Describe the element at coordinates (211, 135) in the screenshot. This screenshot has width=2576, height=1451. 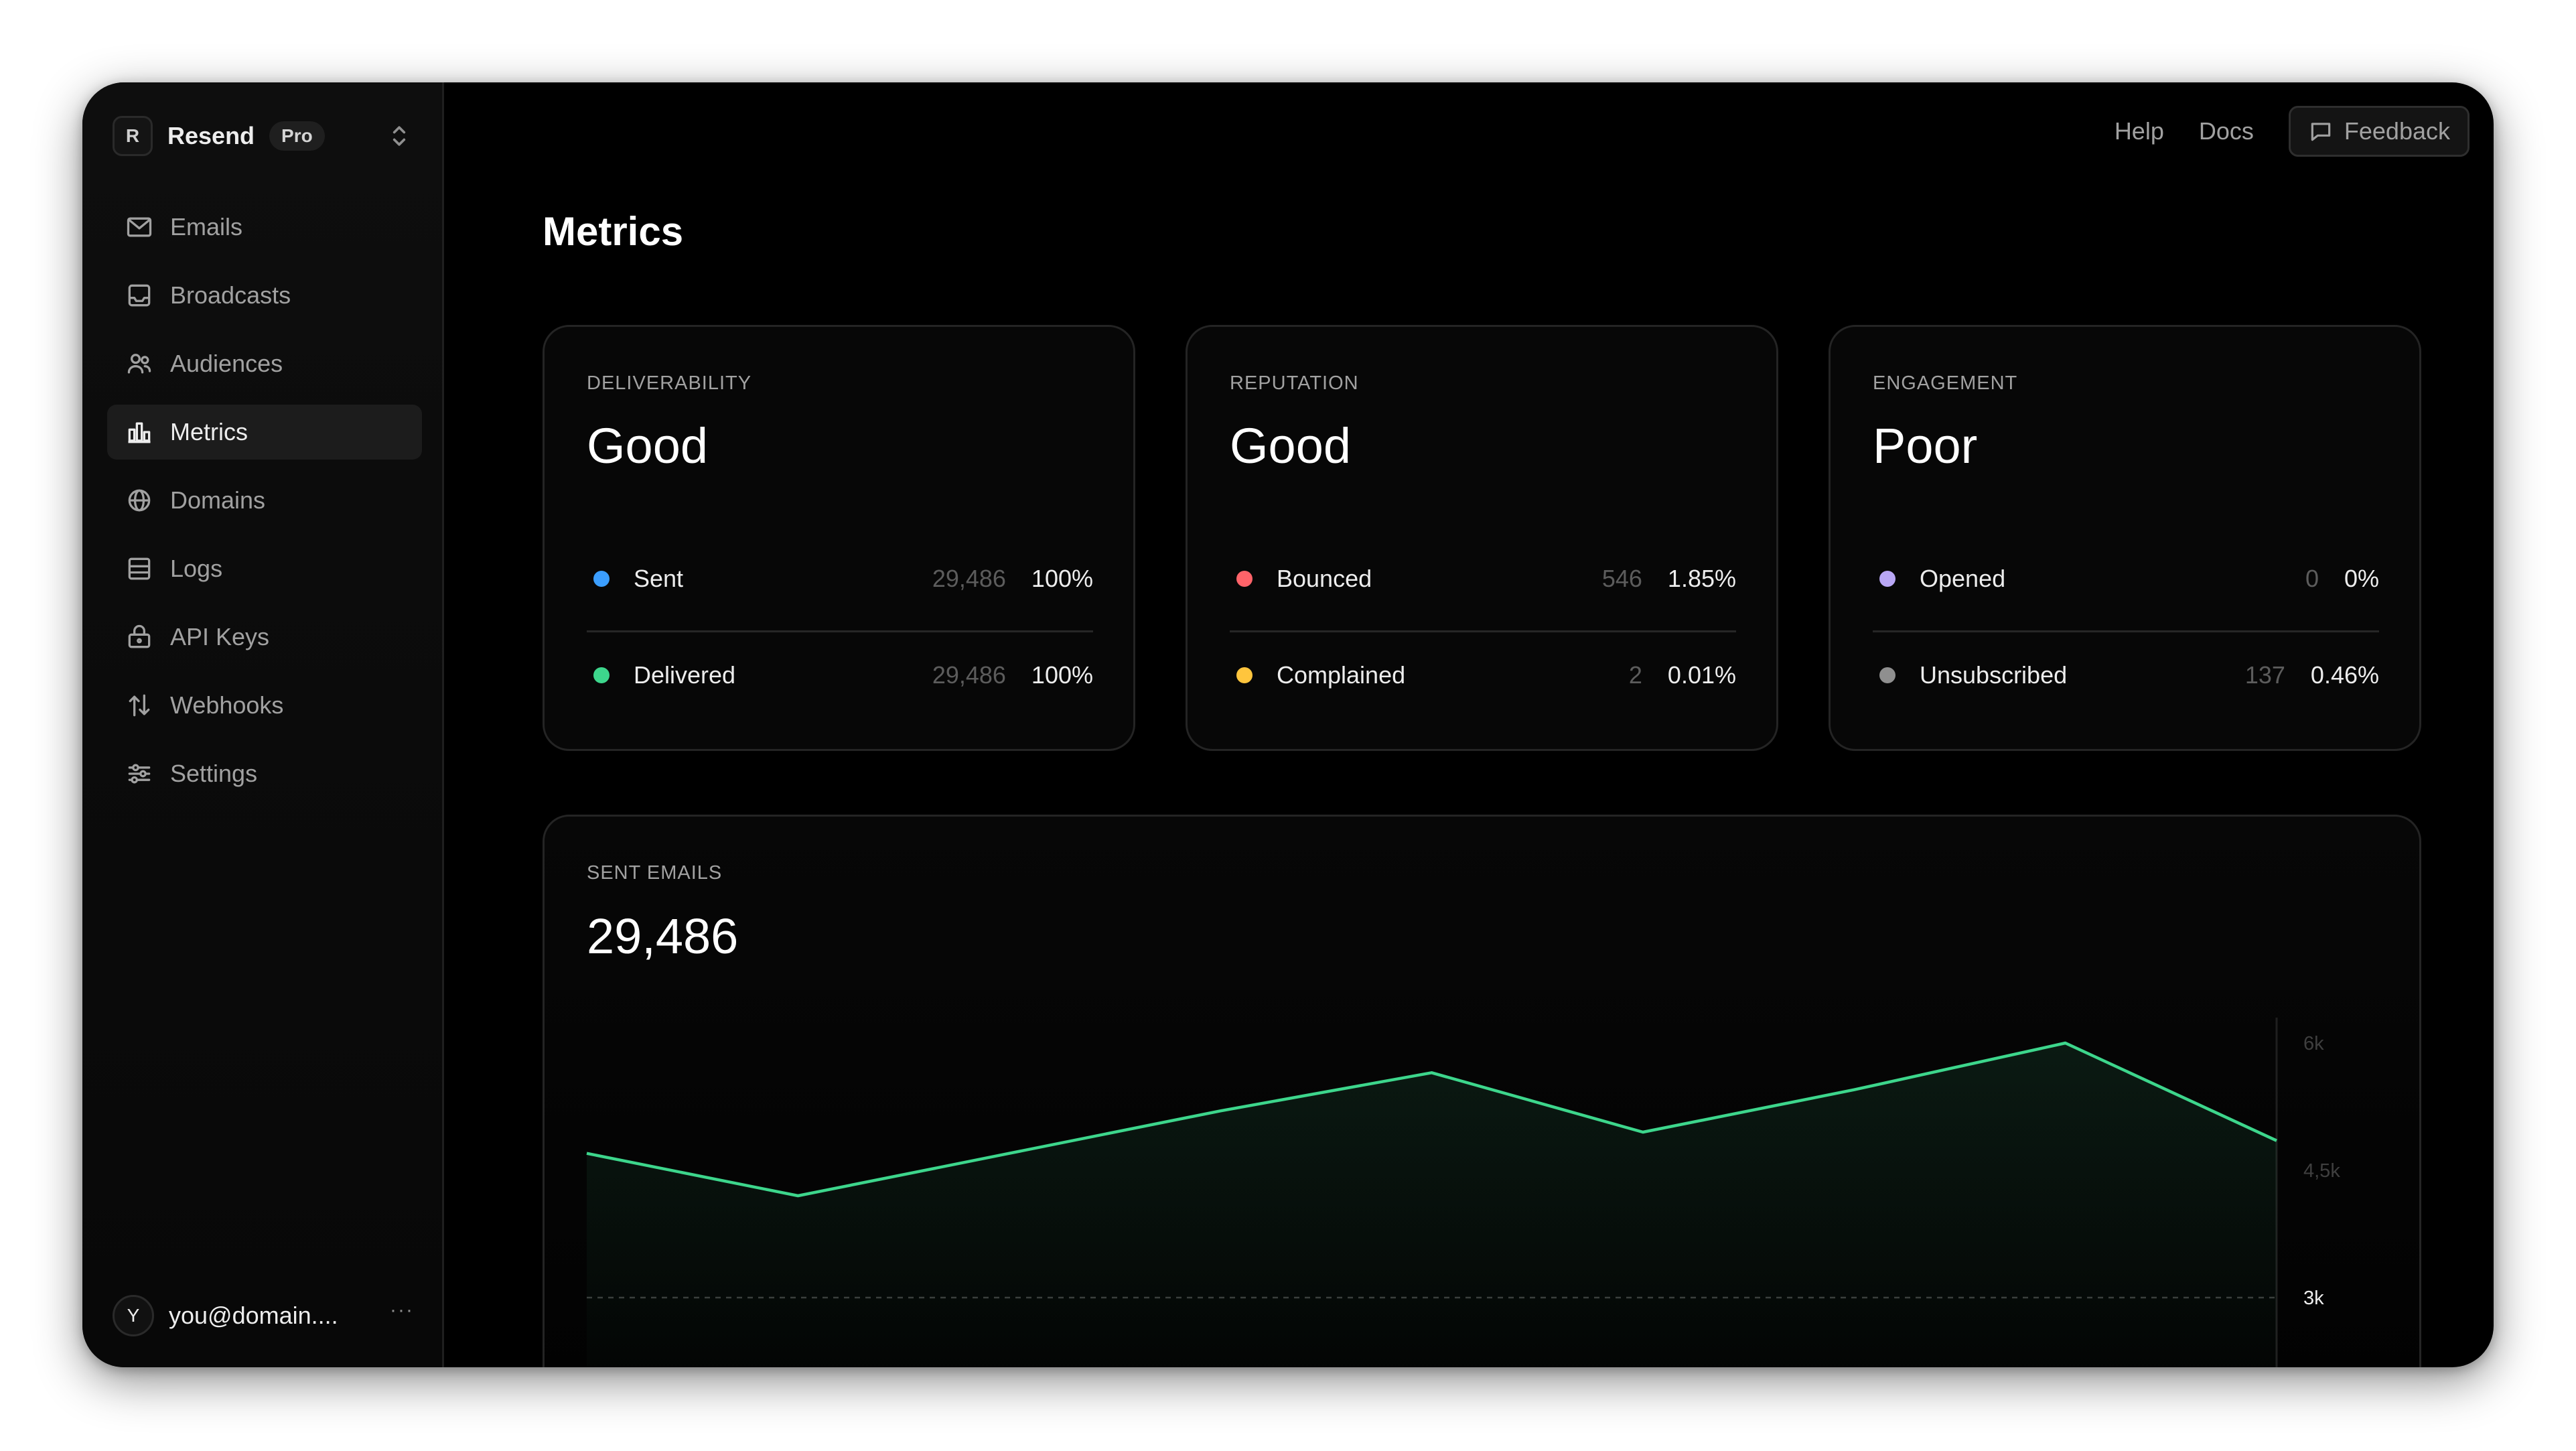
I see `team-name: Resend` at that location.